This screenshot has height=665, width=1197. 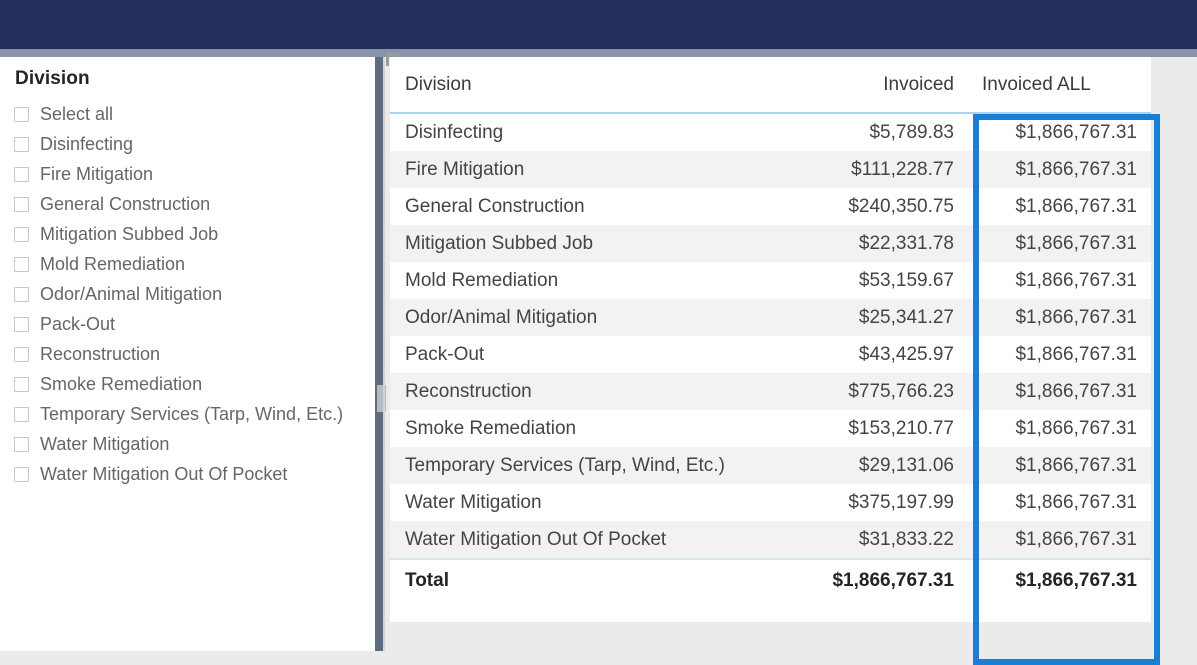 I want to click on cell-invoiced: $31,833.22, so click(x=859, y=540).